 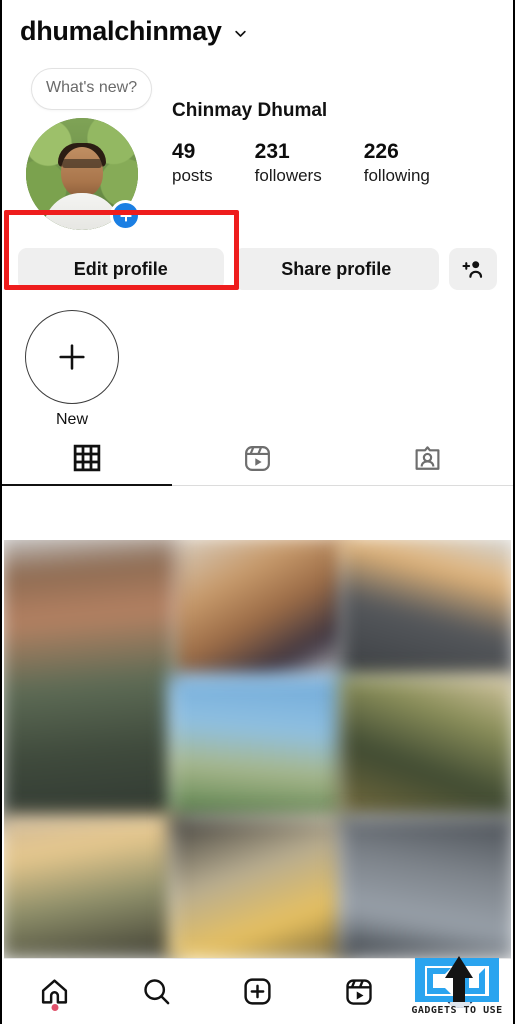 I want to click on nav-search, so click(x=155, y=991).